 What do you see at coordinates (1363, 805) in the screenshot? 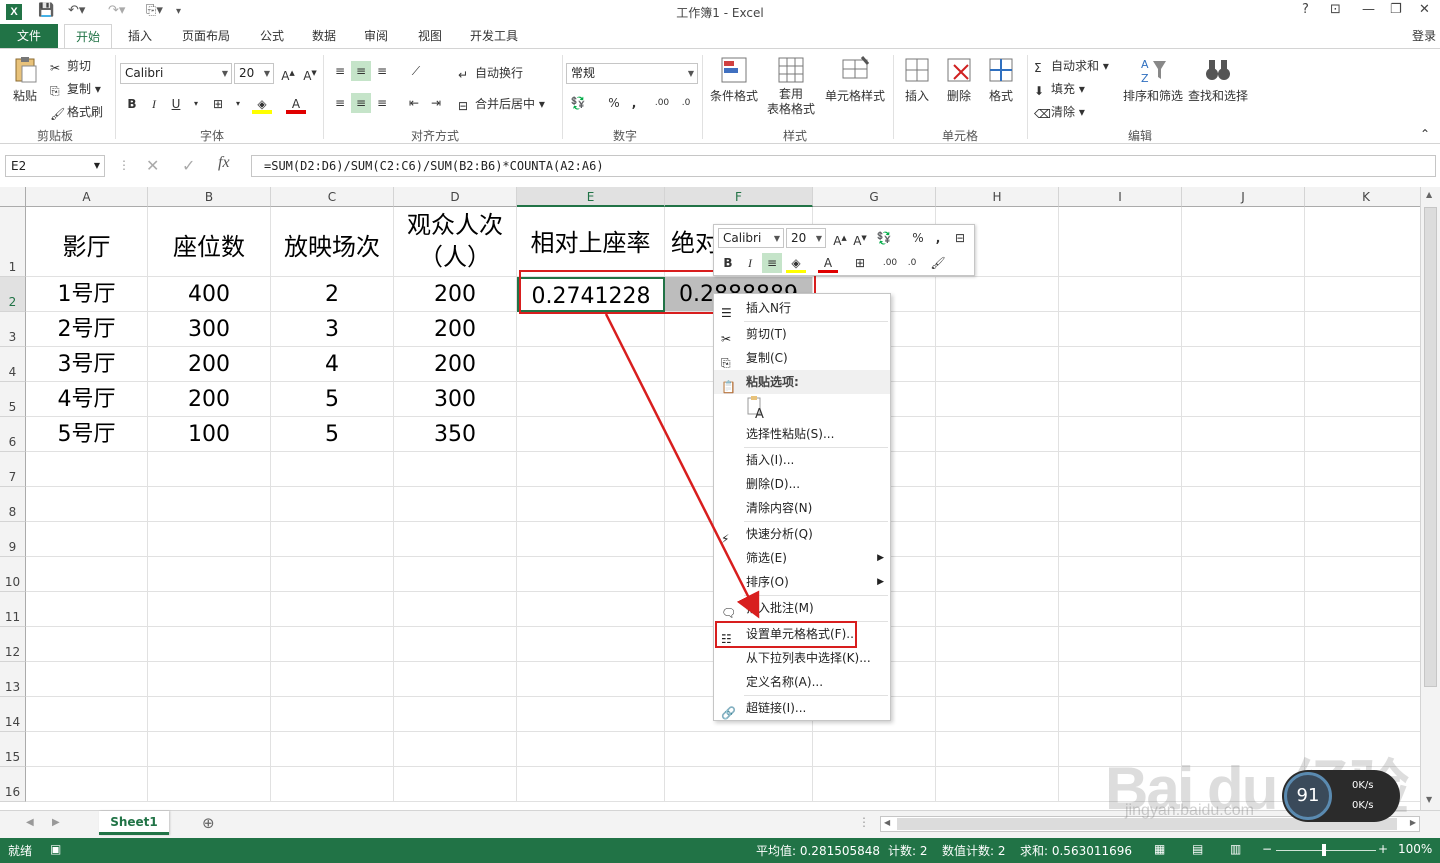
I see `speed-down: 0K/s` at bounding box center [1363, 805].